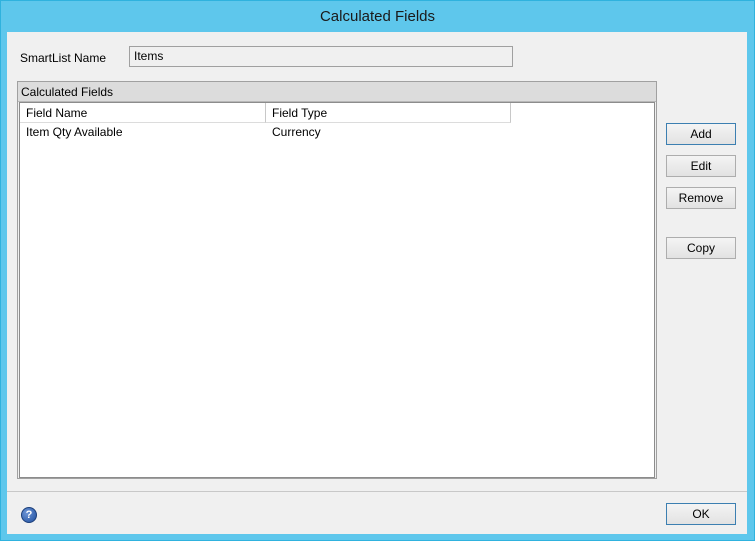 This screenshot has width=755, height=541. What do you see at coordinates (74, 132) in the screenshot?
I see `cell-field-name: Item Qty Available` at bounding box center [74, 132].